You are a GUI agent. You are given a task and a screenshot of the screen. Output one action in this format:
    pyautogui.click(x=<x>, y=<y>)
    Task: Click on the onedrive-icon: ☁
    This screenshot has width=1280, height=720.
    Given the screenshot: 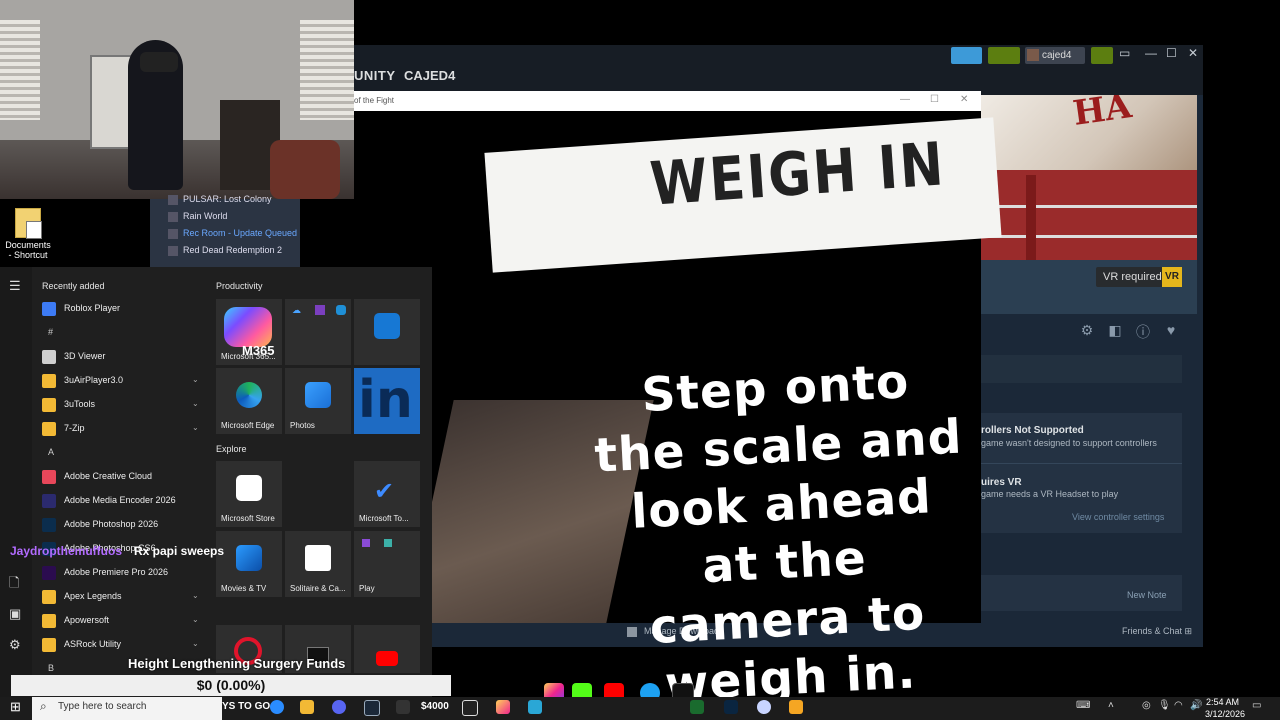 What is the action you would take?
    pyautogui.click(x=296, y=310)
    